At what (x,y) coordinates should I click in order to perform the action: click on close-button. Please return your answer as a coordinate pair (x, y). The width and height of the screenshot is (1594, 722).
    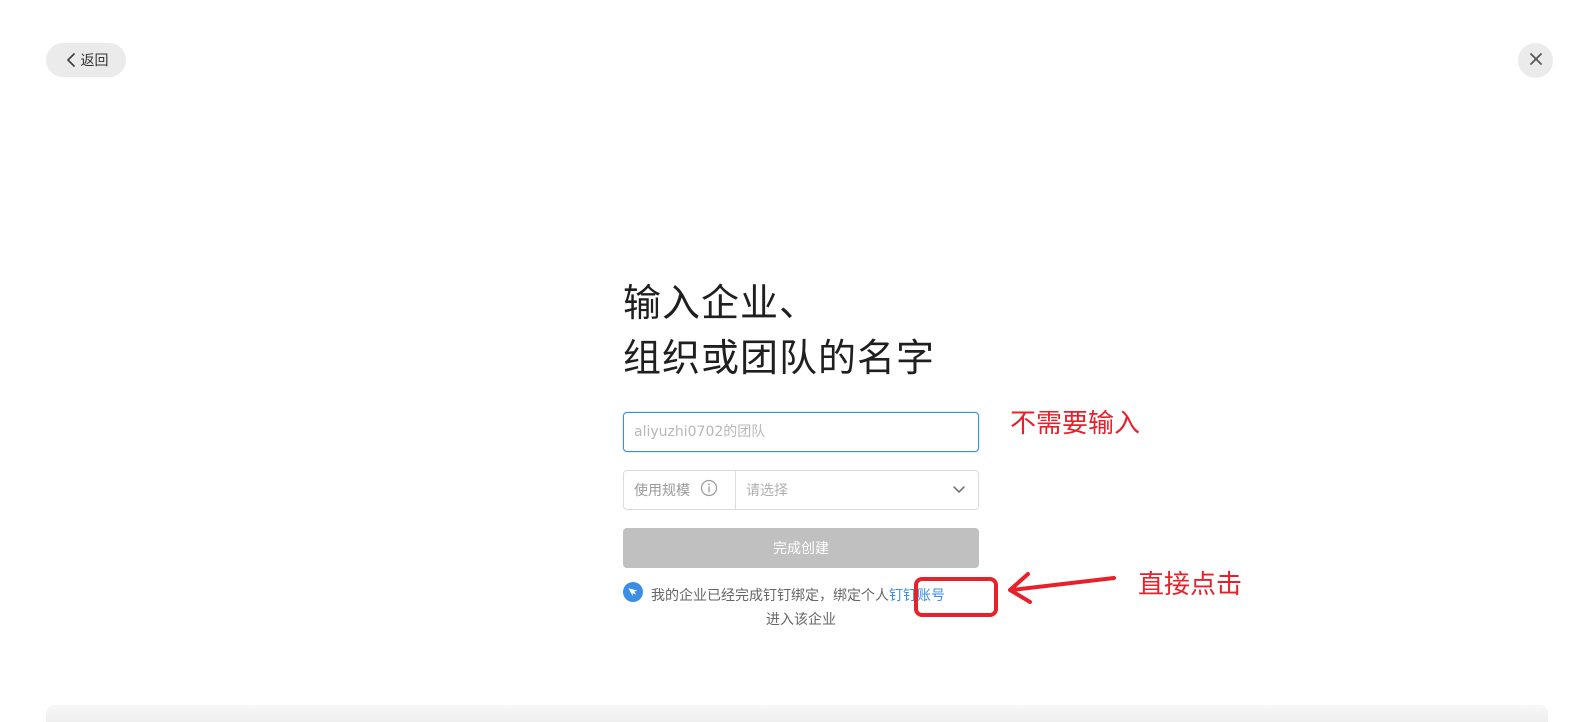
    Looking at the image, I should click on (1535, 60).